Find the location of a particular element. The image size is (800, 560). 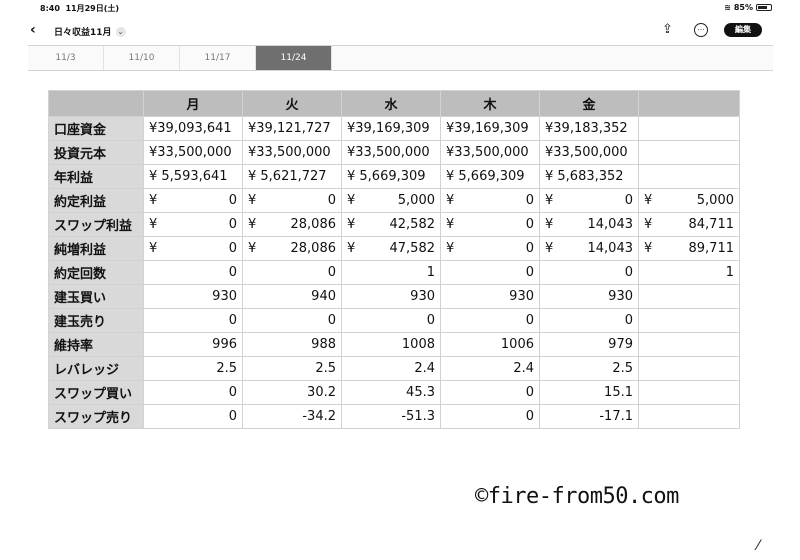

tab-2: 11/17 is located at coordinates (218, 58).